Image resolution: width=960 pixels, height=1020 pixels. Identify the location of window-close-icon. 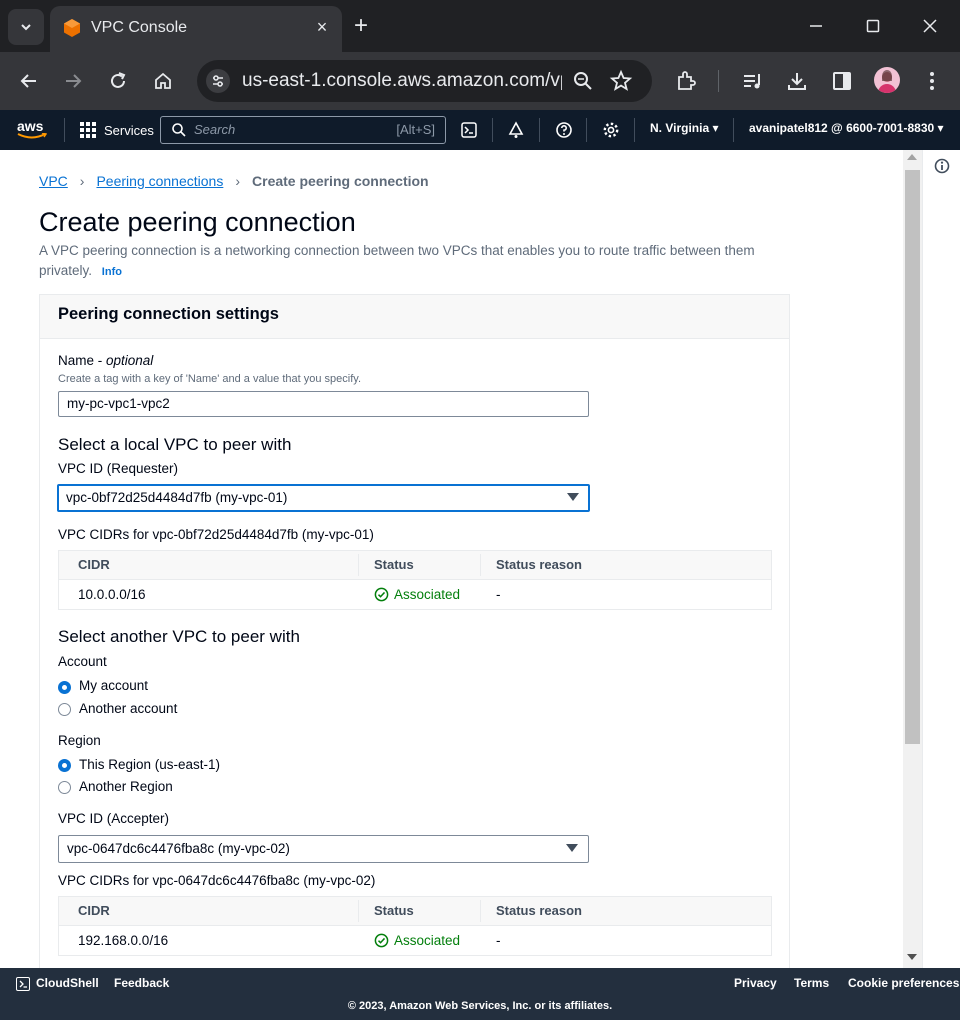
(930, 26).